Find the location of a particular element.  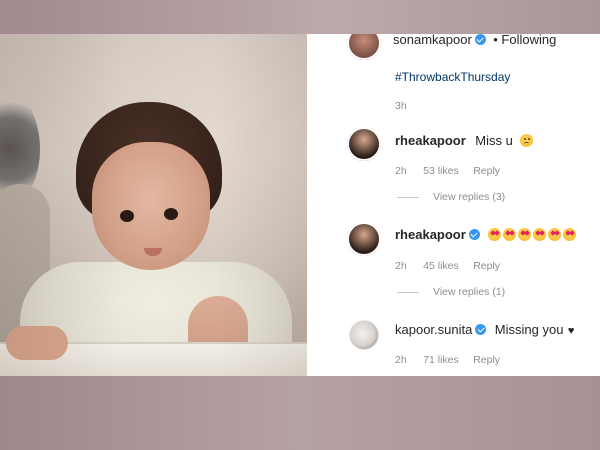

author-username: sonamkapoor is located at coordinates (432, 40).